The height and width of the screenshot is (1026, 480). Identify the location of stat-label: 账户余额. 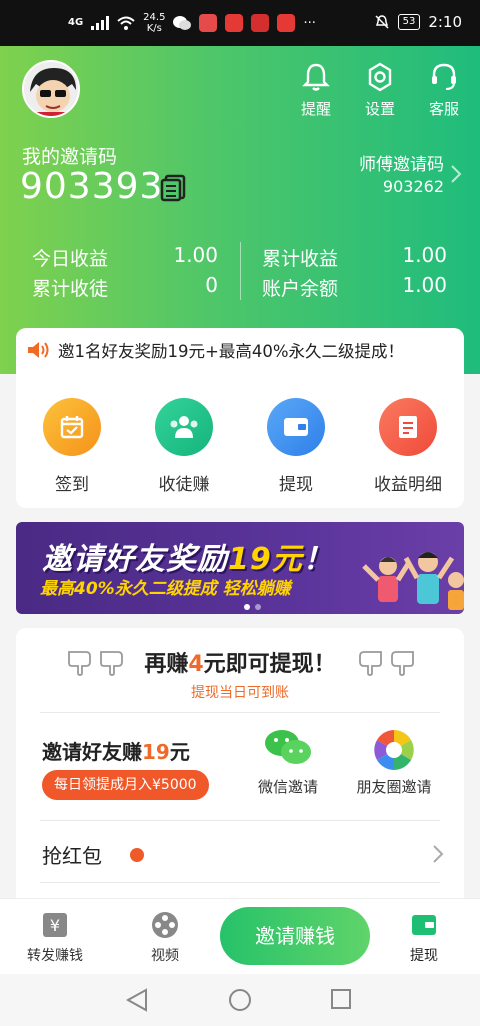
(300, 289).